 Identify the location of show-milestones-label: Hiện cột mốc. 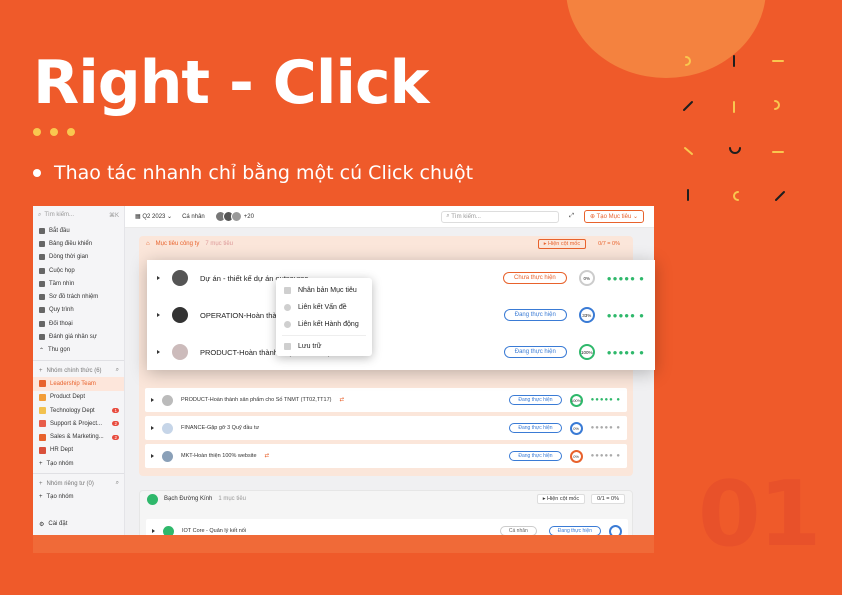
(563, 499).